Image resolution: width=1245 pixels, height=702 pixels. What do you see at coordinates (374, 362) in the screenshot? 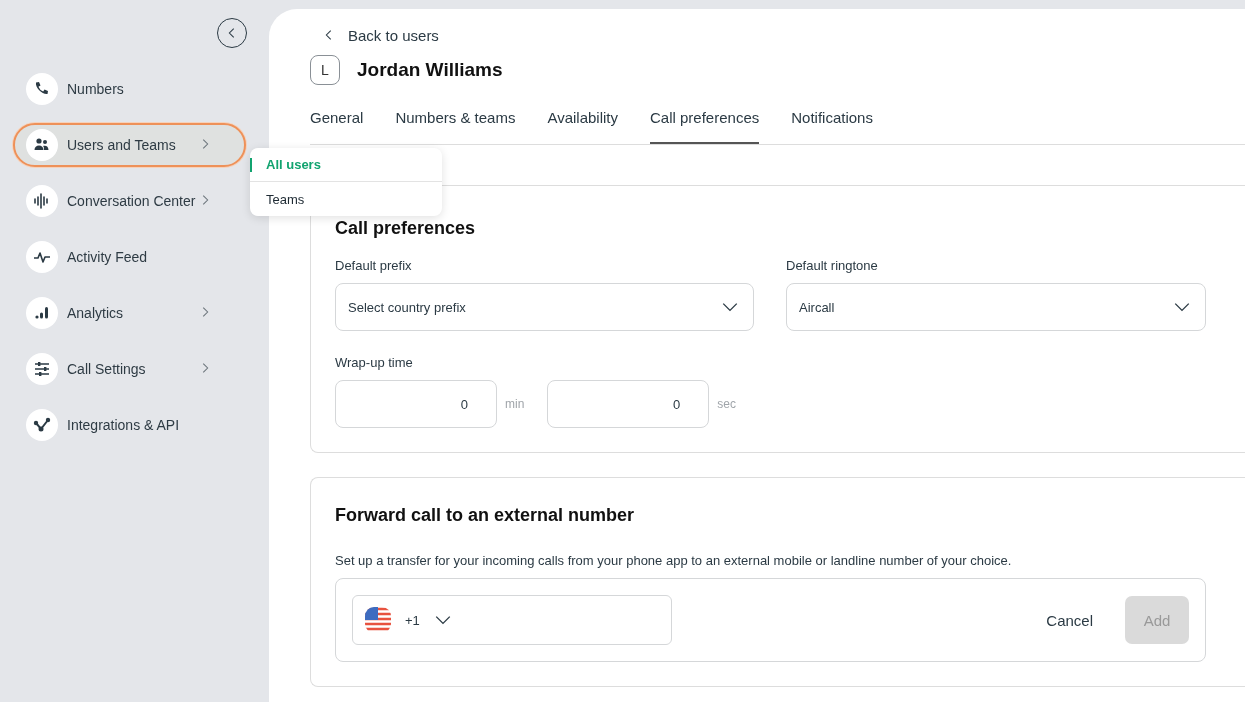
I see `field-label: Wrap-up time` at bounding box center [374, 362].